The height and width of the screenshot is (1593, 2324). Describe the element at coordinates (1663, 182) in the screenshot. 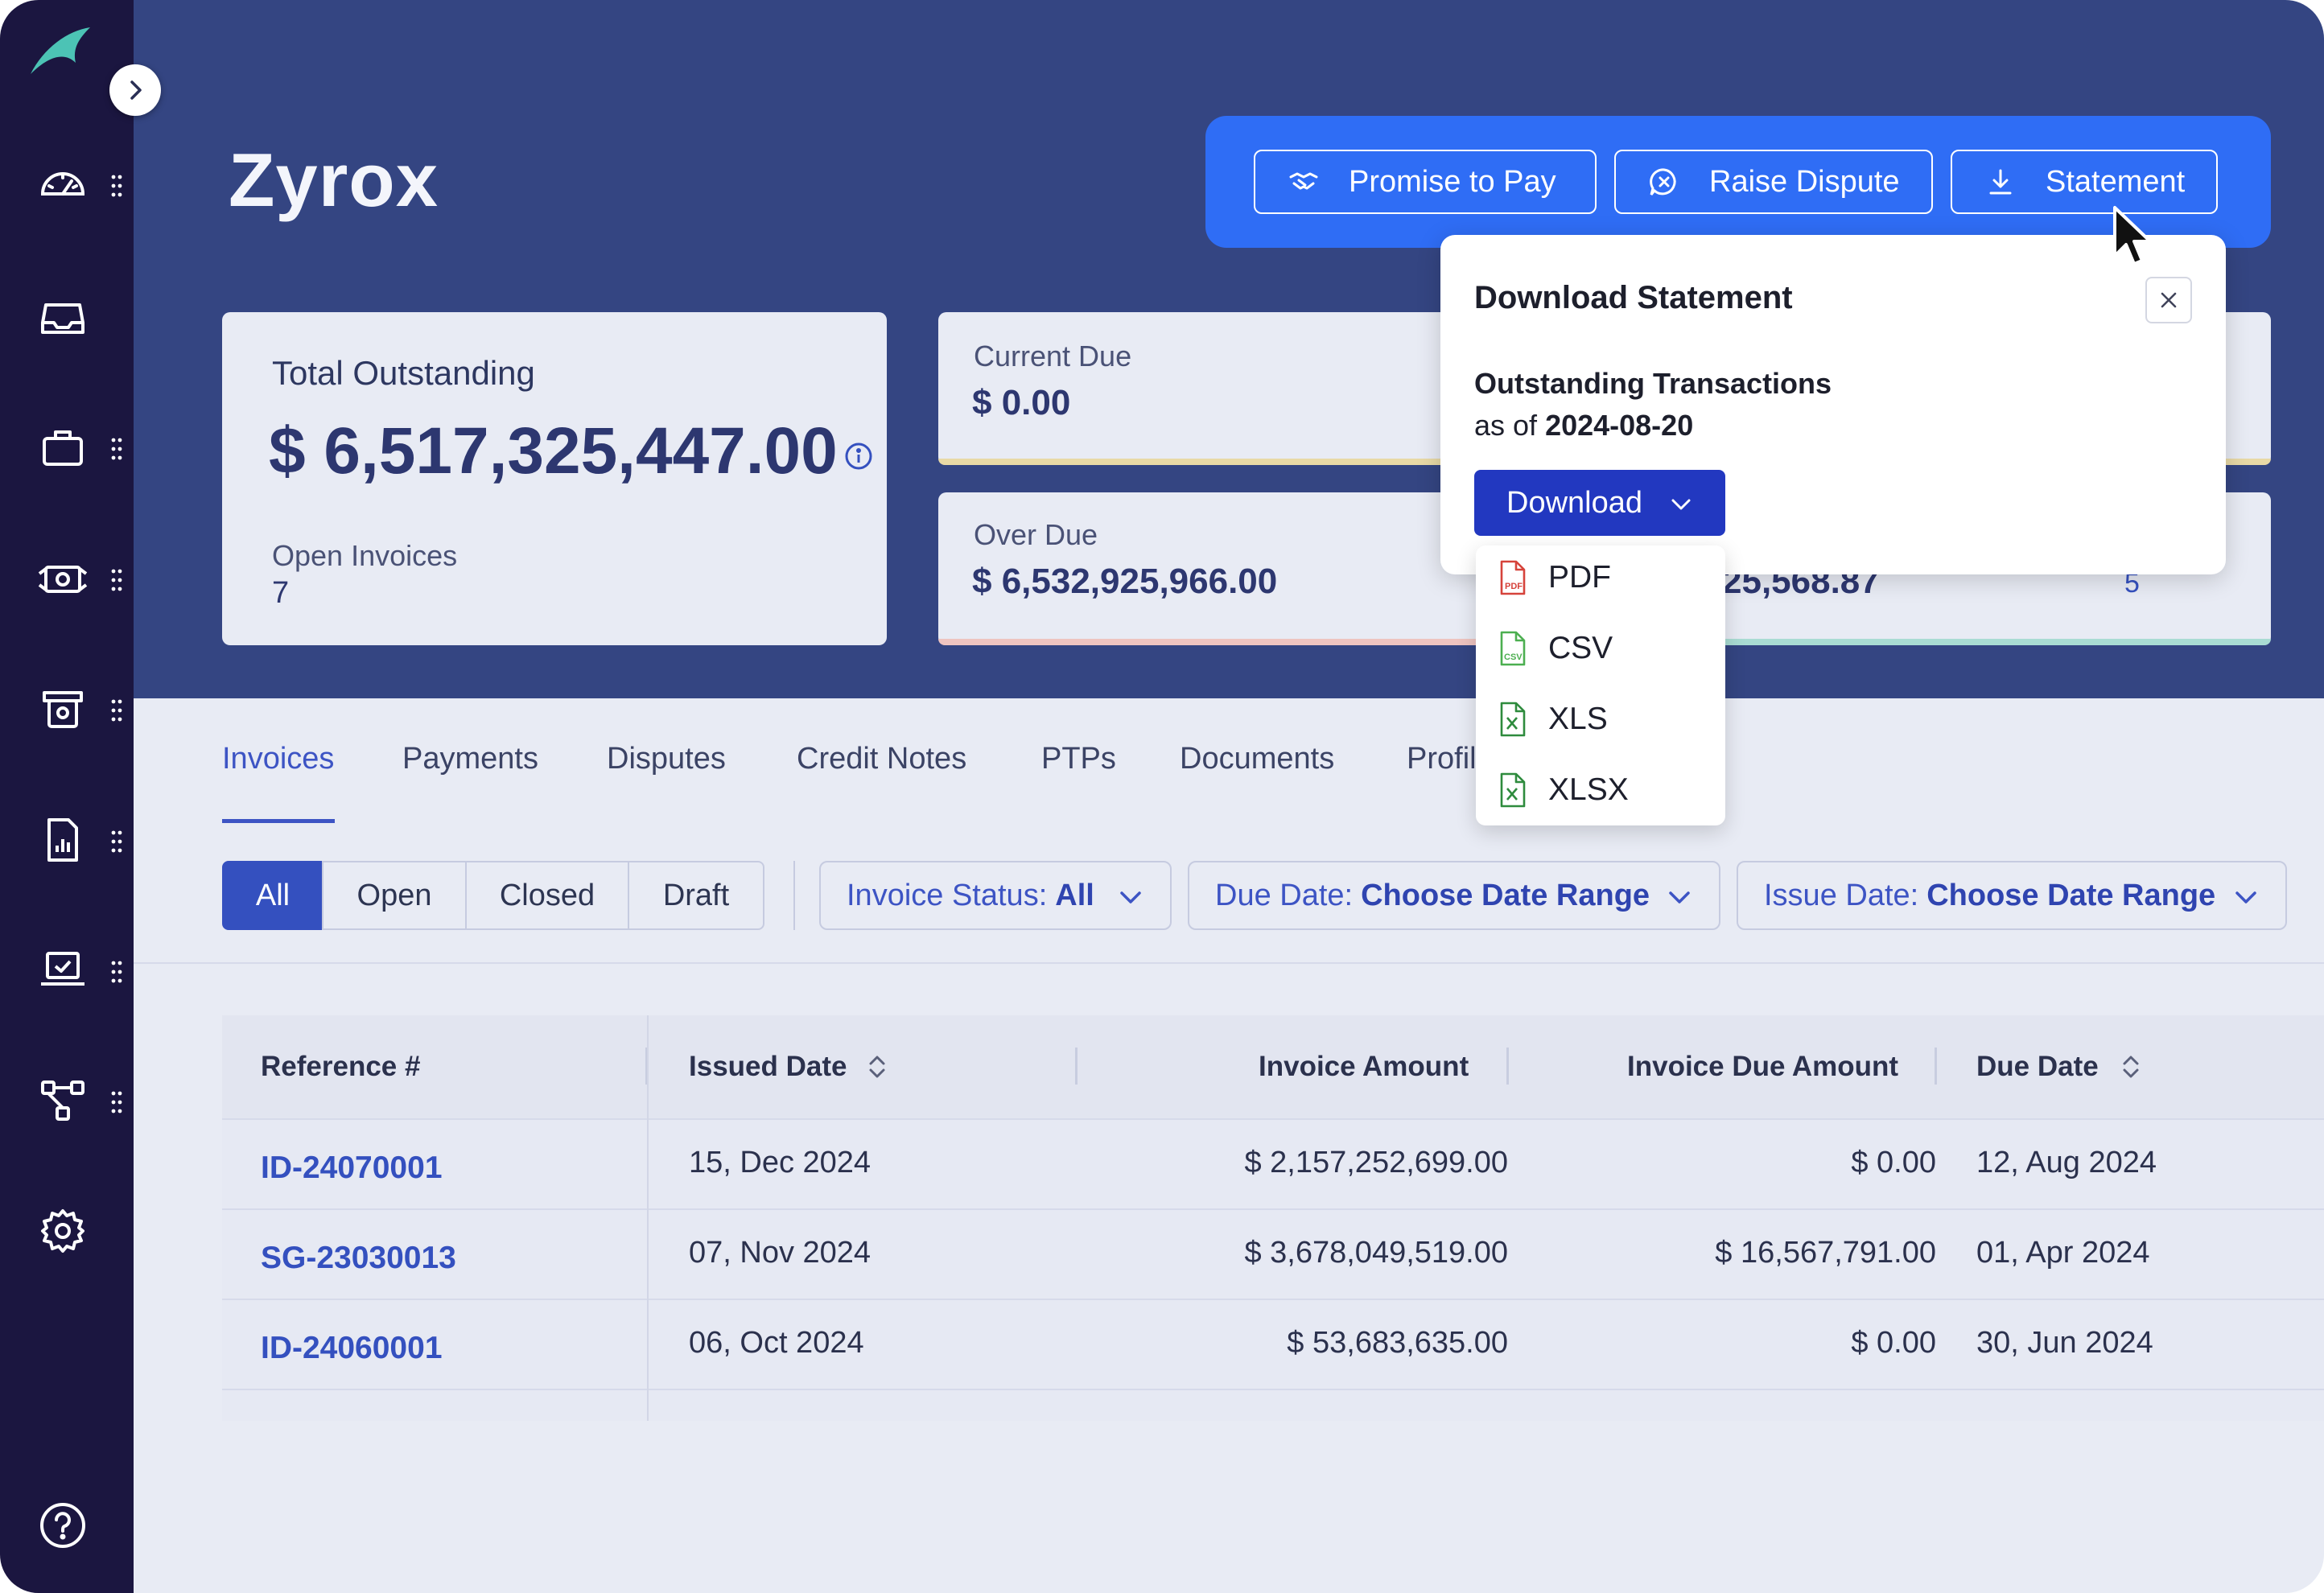

I see `dispute-icon` at that location.